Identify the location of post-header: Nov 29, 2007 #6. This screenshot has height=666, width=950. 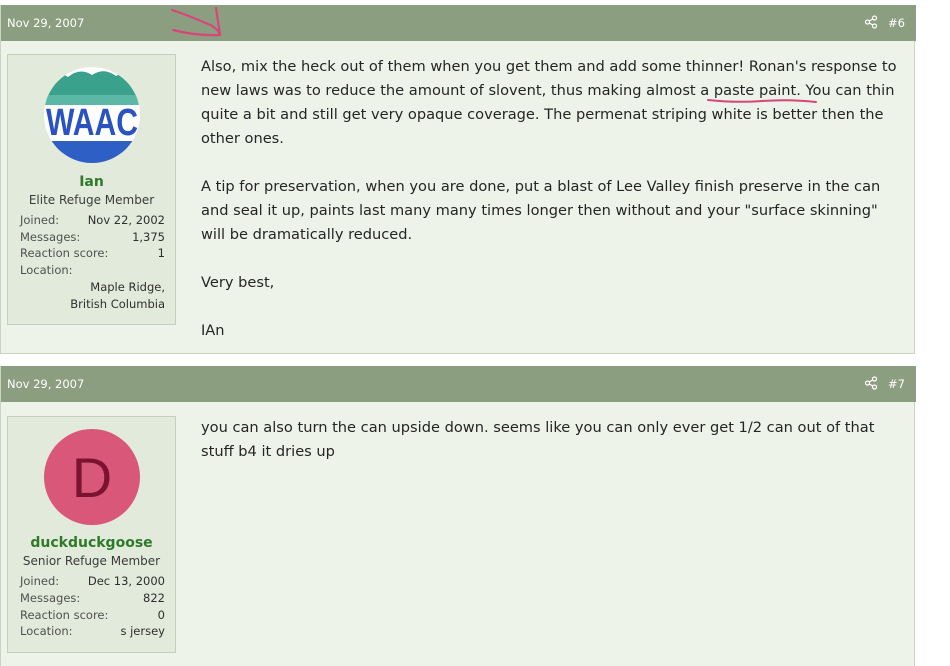
(458, 23).